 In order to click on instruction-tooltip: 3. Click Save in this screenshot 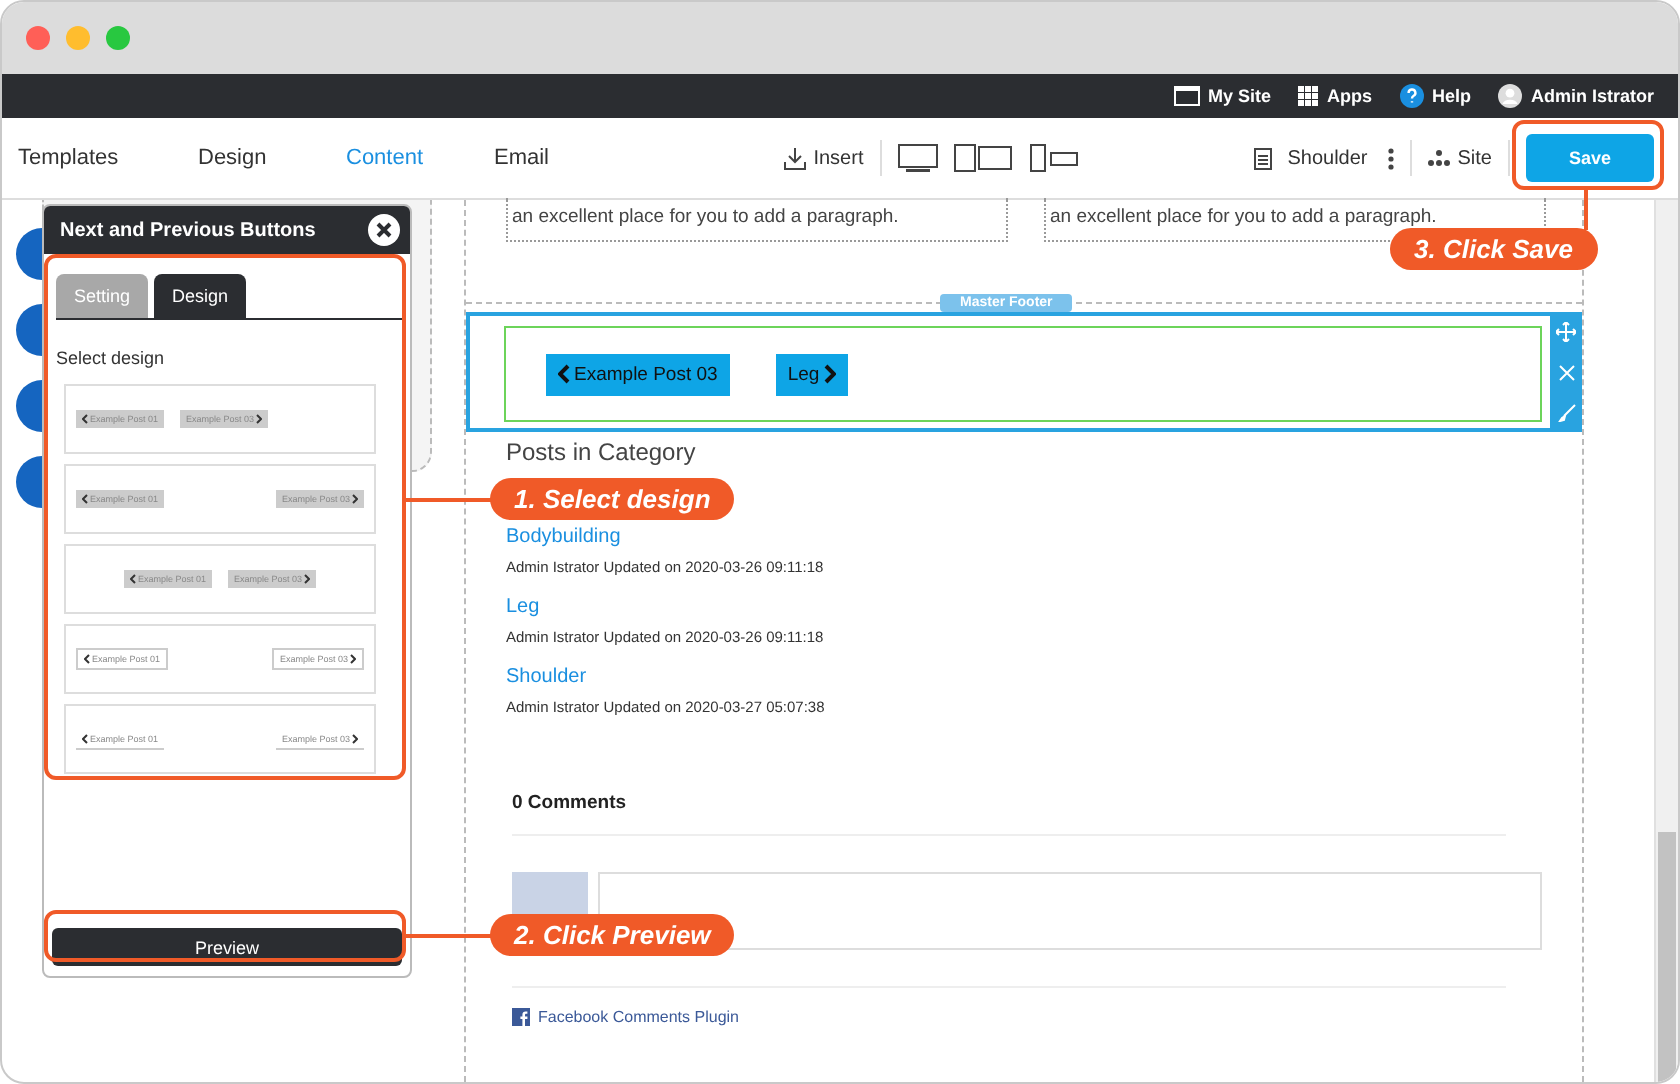, I will do `click(1493, 249)`.